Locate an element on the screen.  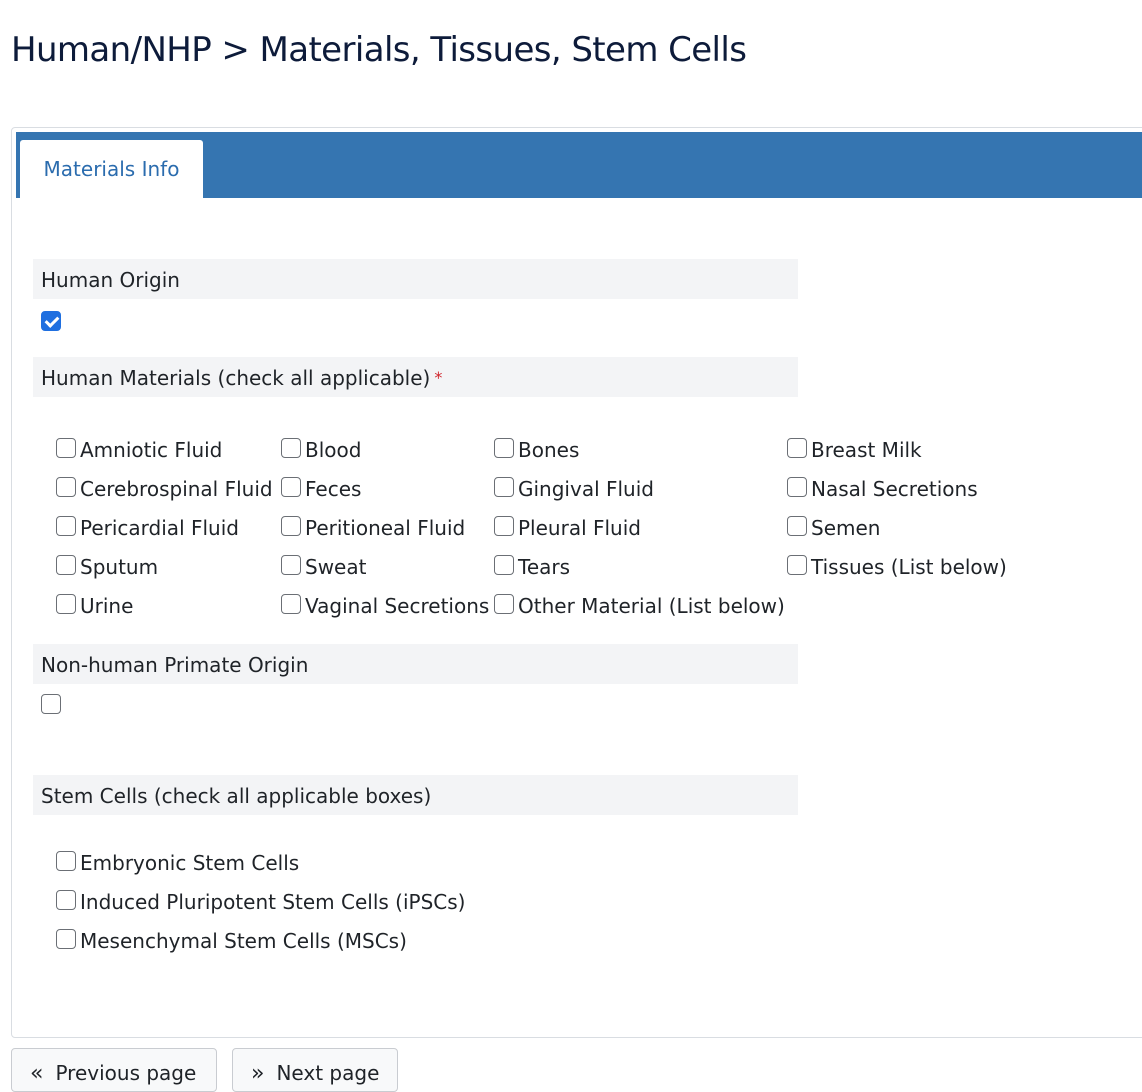
previous-page-button: « Previous page is located at coordinates (114, 1070).